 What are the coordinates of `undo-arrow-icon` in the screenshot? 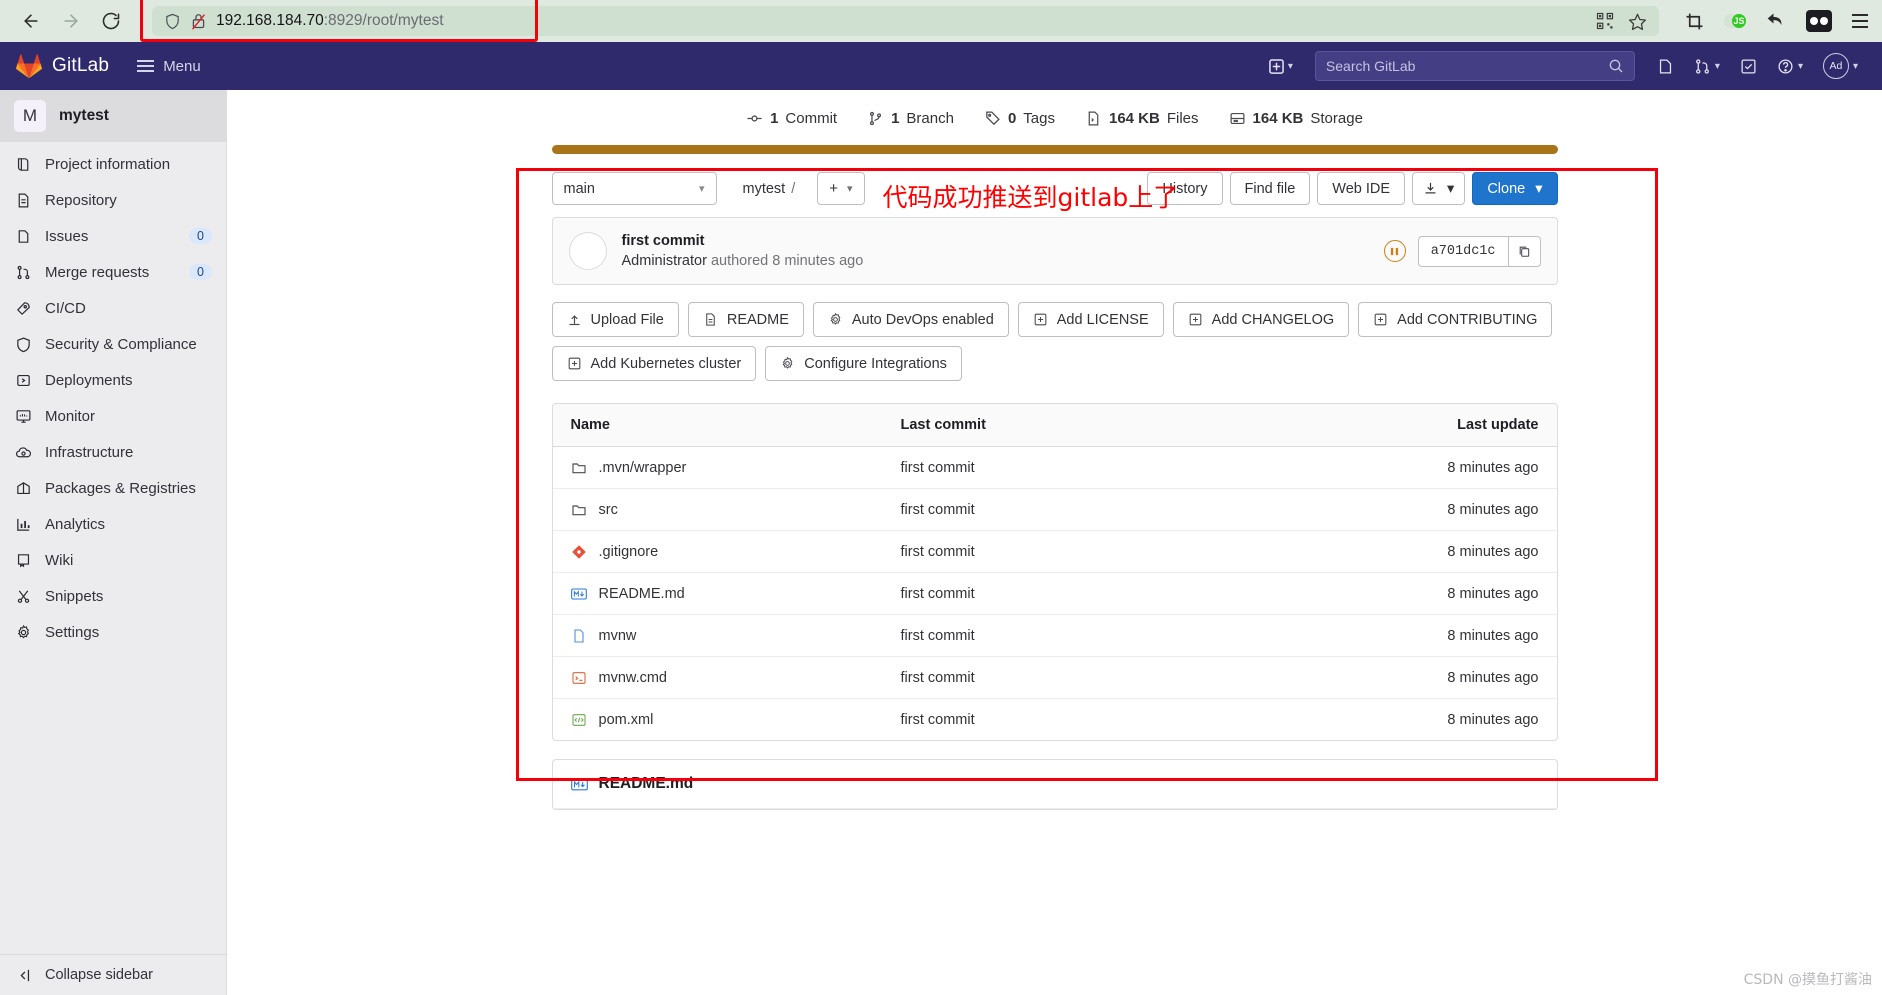 It's located at (1776, 21).